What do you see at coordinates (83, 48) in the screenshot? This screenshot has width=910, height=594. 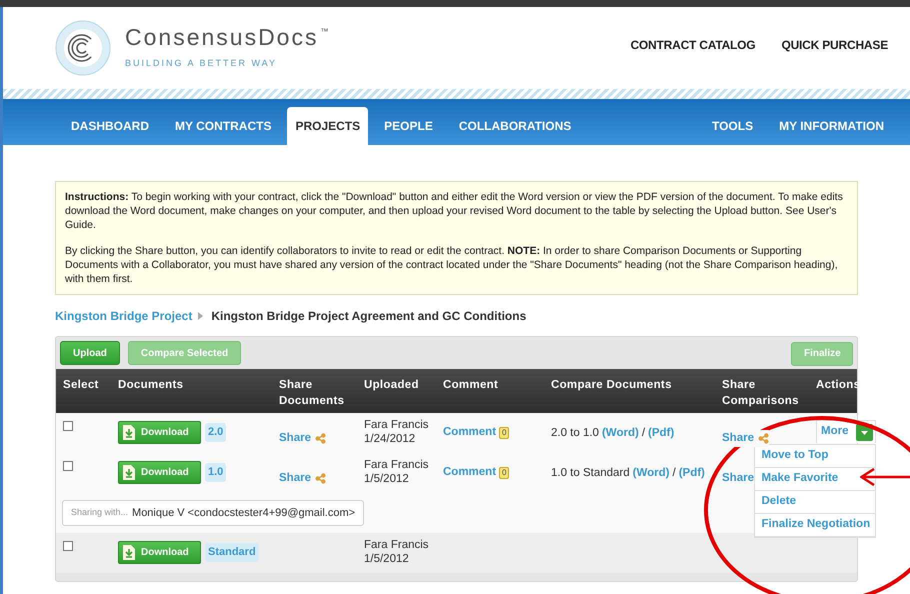 I see `logo-icon` at bounding box center [83, 48].